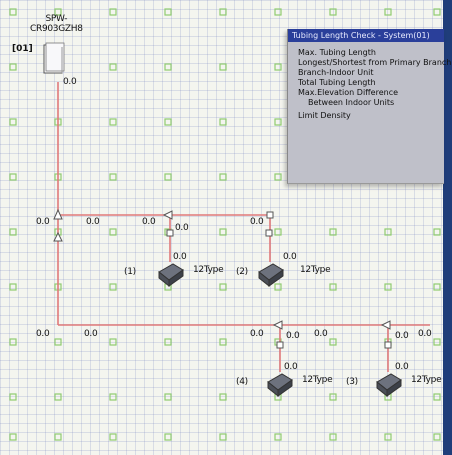 The height and width of the screenshot is (455, 452). Describe the element at coordinates (324, 115) in the screenshot. I see `panel-item-limit-density: Limit Density` at that location.